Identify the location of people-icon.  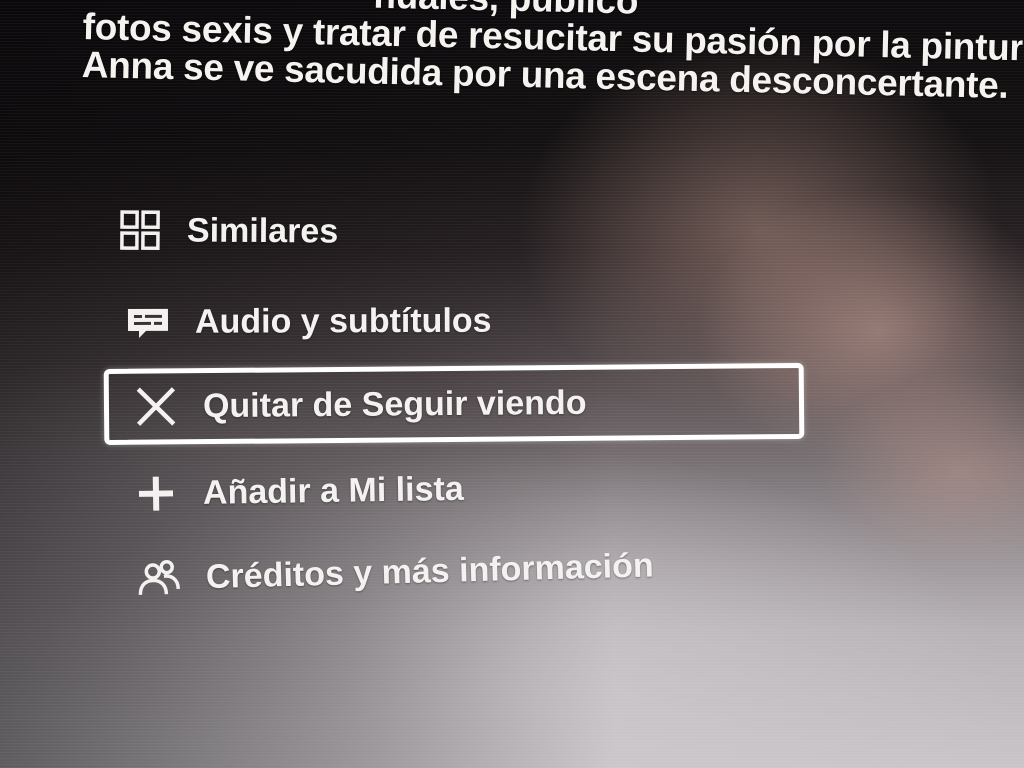
(158, 578).